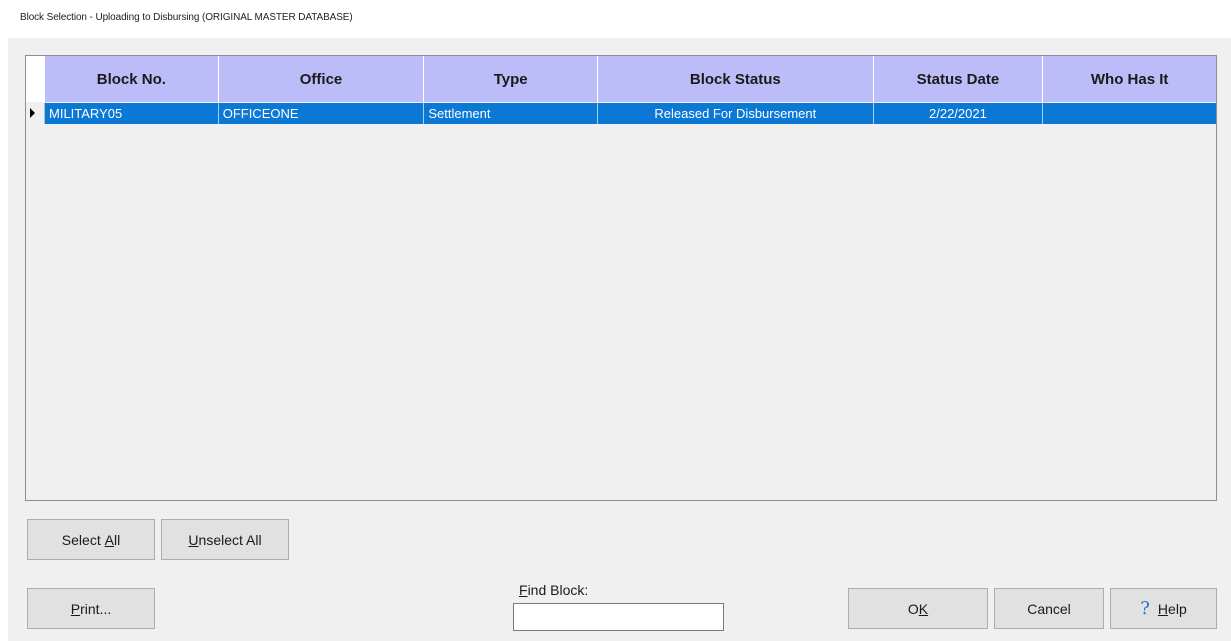 The width and height of the screenshot is (1231, 641). I want to click on find-block-label: Find Block:, so click(553, 590).